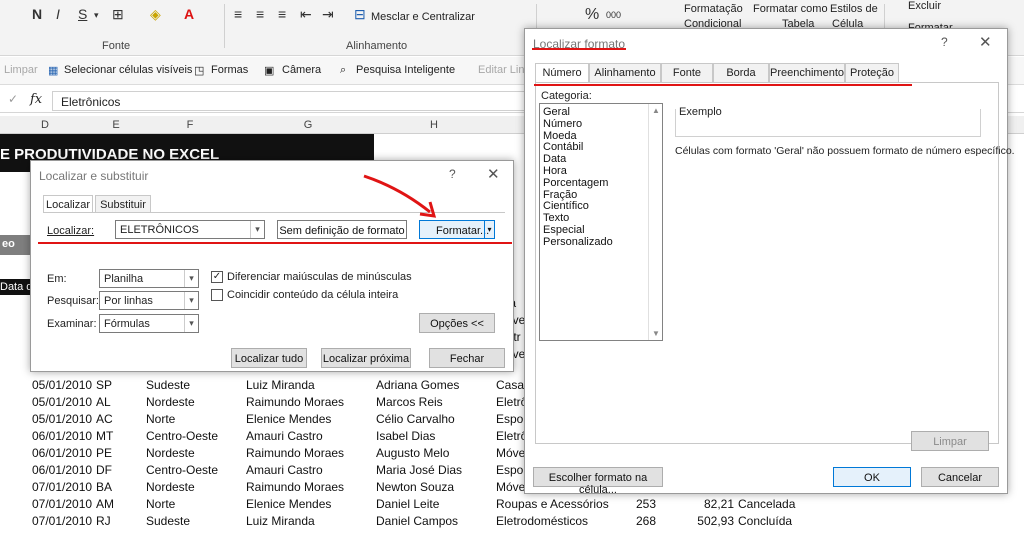 The image size is (1024, 534). What do you see at coordinates (646, 521) in the screenshot?
I see `cell-qty: 268` at bounding box center [646, 521].